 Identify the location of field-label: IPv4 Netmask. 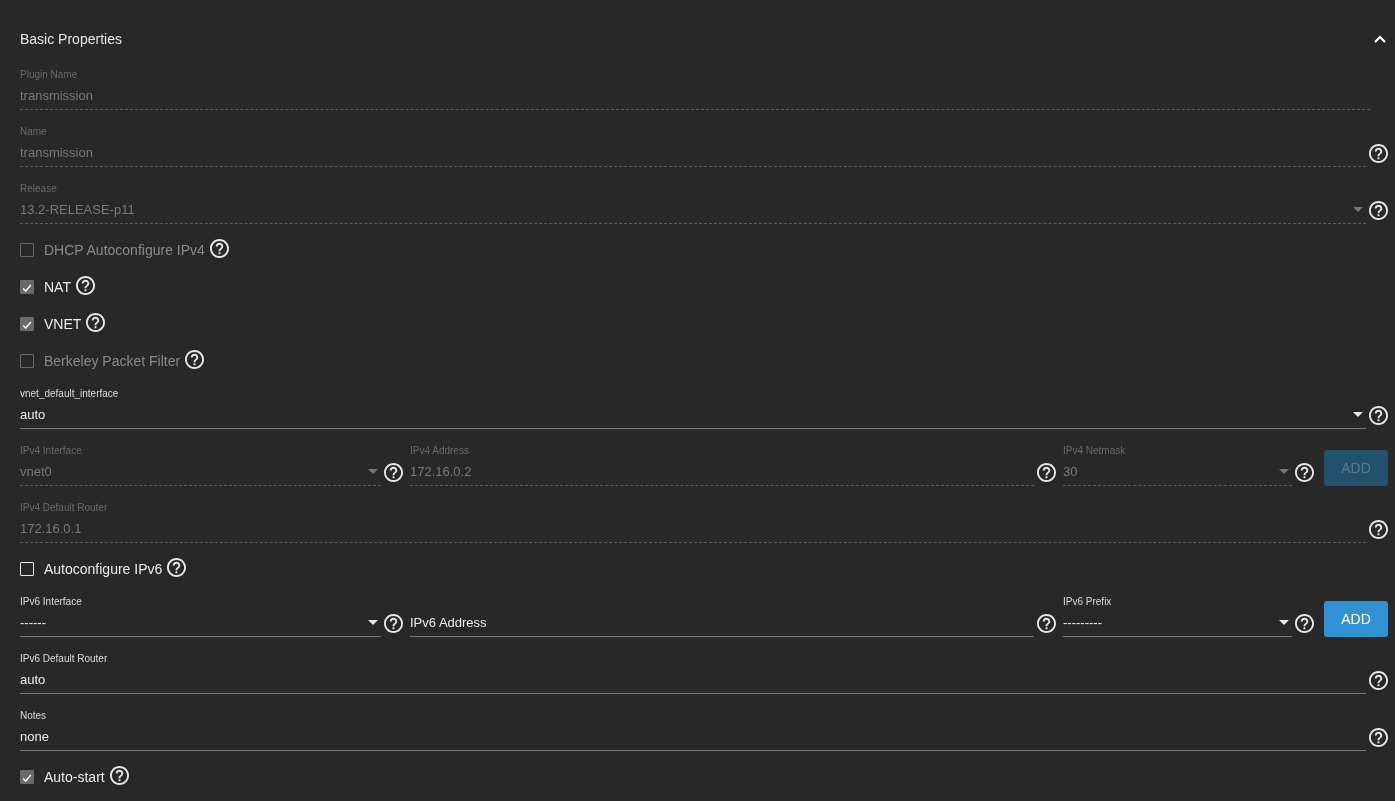
(1095, 450).